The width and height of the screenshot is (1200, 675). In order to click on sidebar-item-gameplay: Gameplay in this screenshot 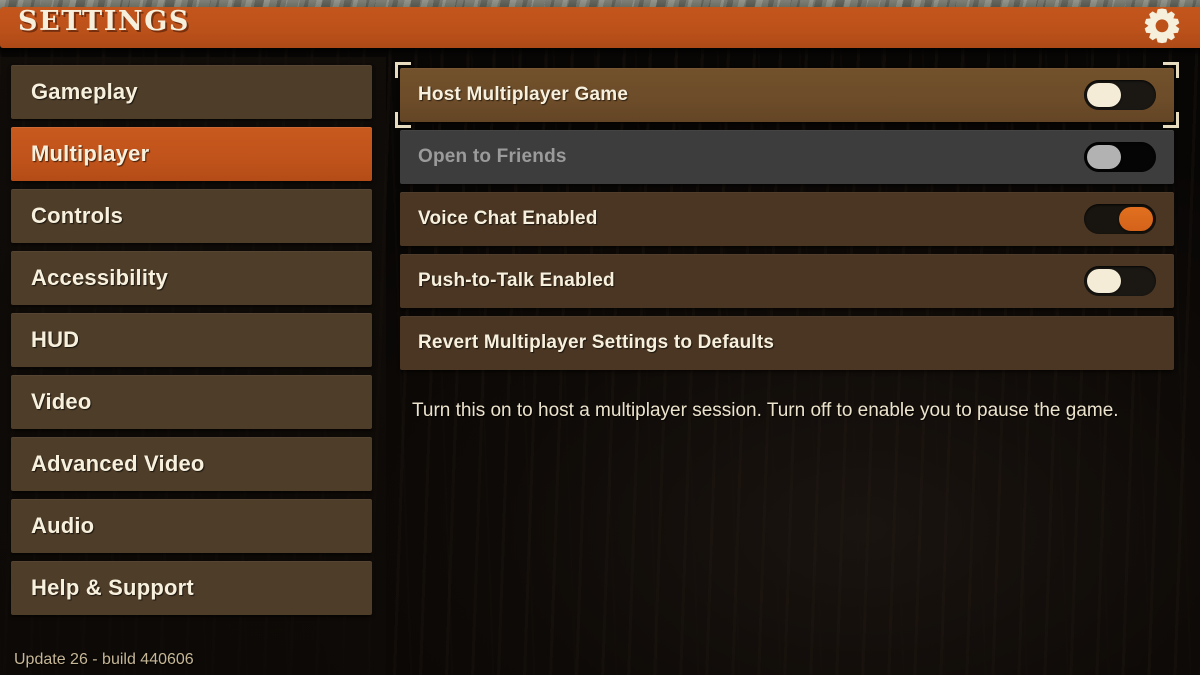, I will do `click(191, 92)`.